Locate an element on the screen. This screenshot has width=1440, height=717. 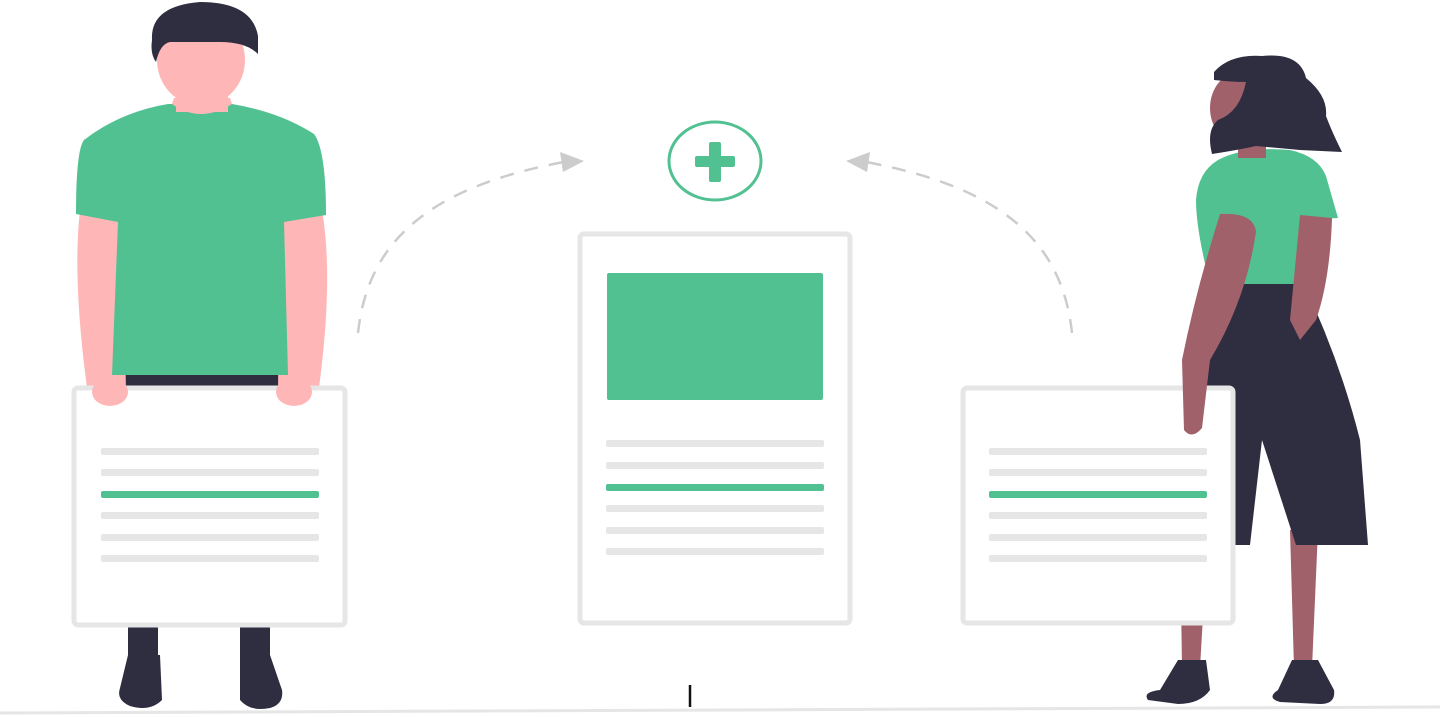
left-document-card is located at coordinates (209, 506).